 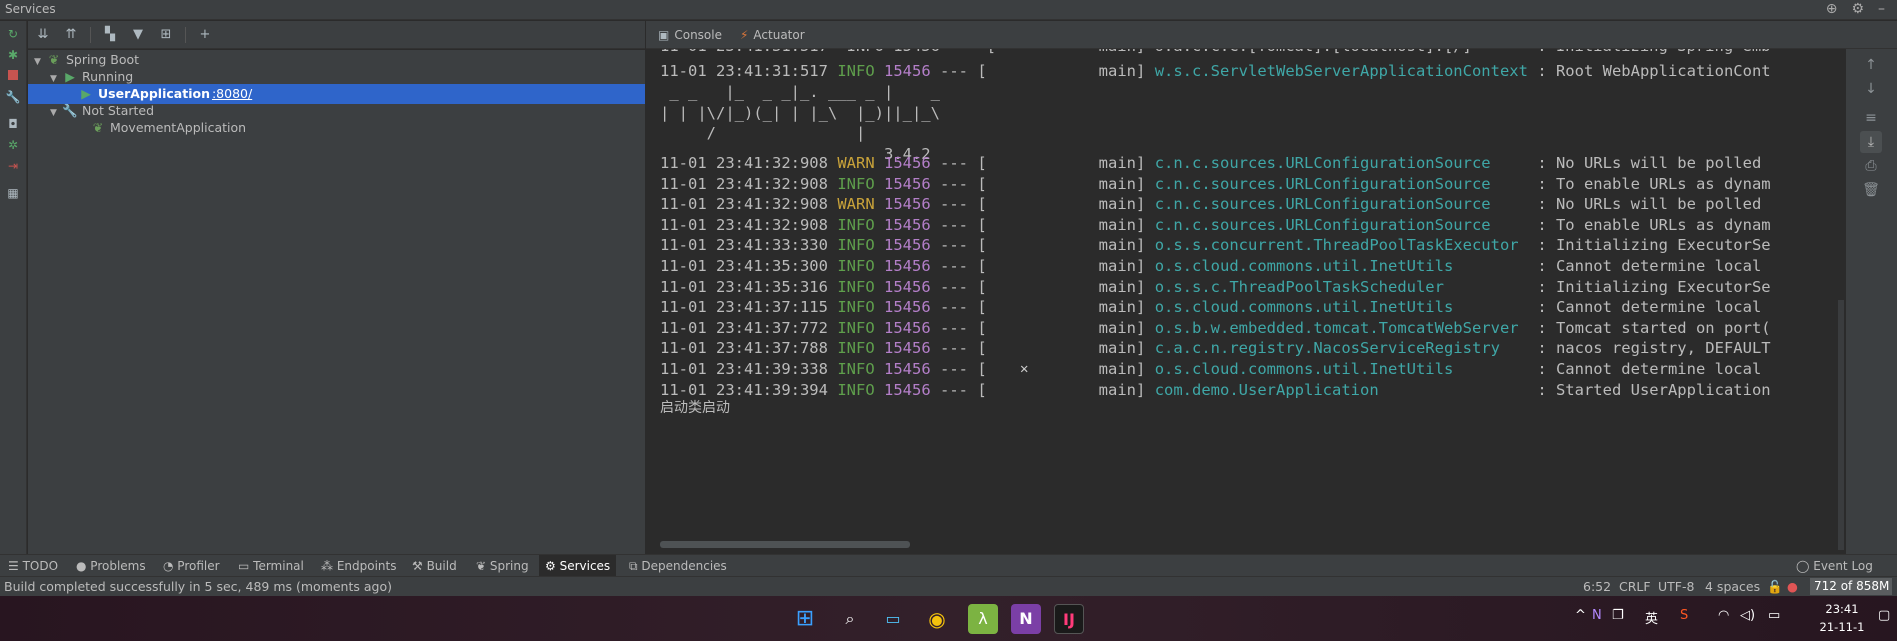 I want to click on vertical-scrollbar, so click(x=1841, y=425).